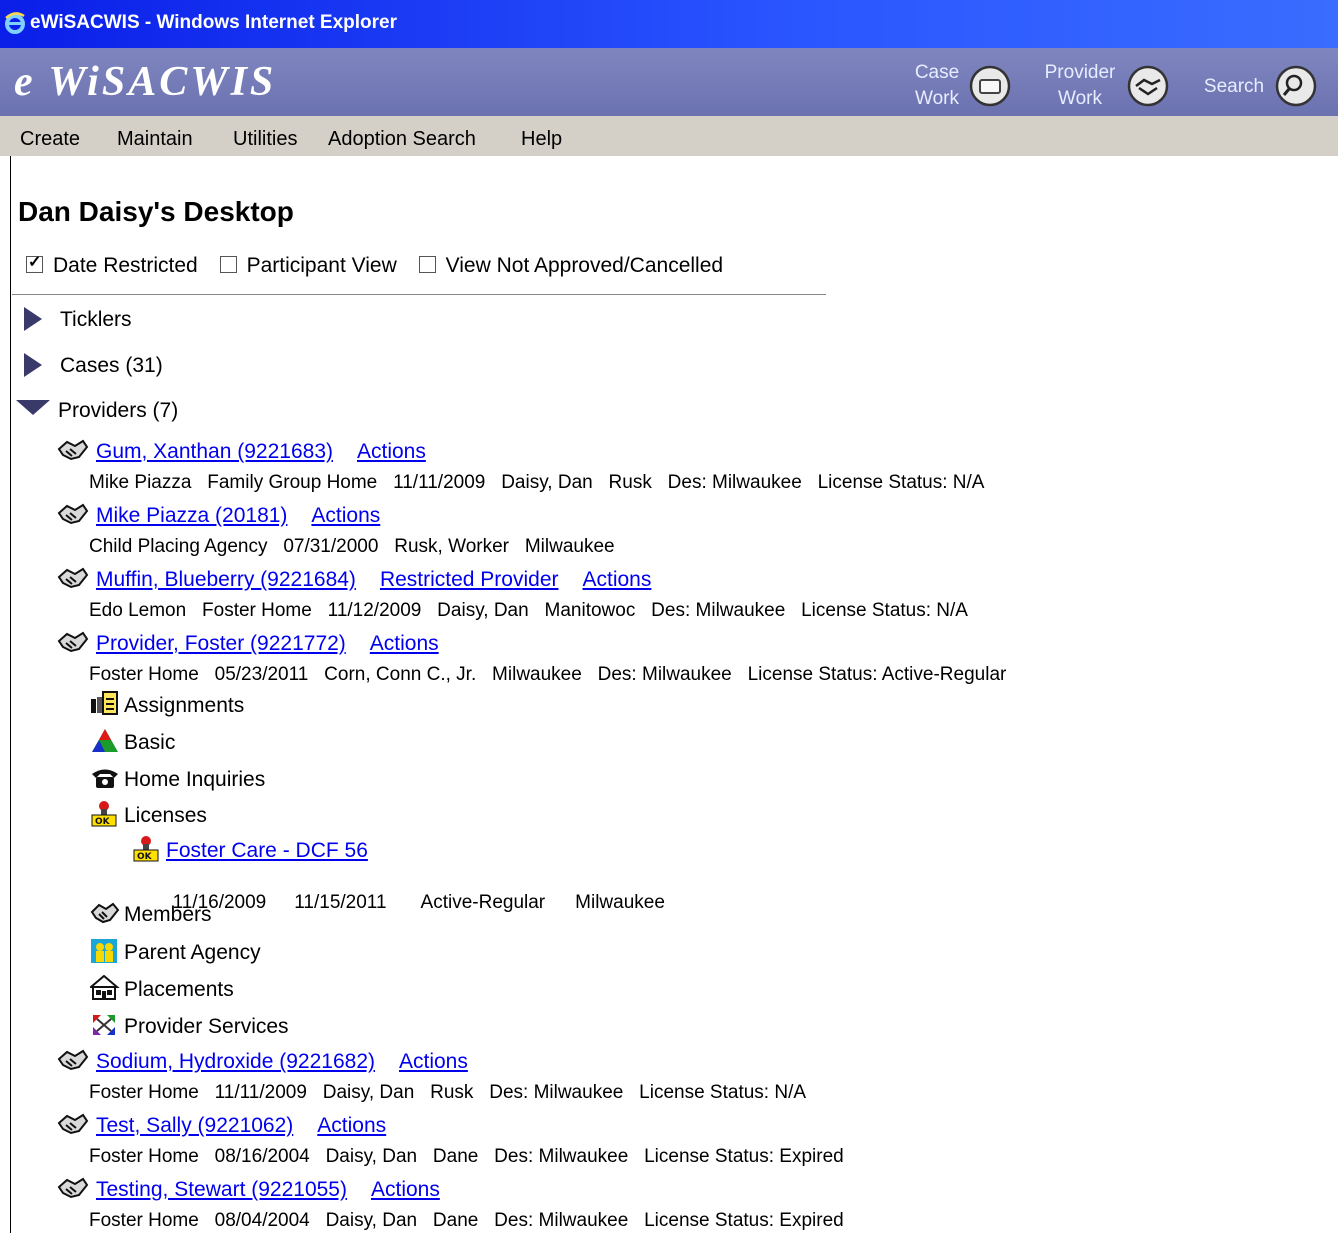 Image resolution: width=1338 pixels, height=1233 pixels. What do you see at coordinates (469, 579) in the screenshot?
I see `restricted-provider-link: Restricted Provider` at bounding box center [469, 579].